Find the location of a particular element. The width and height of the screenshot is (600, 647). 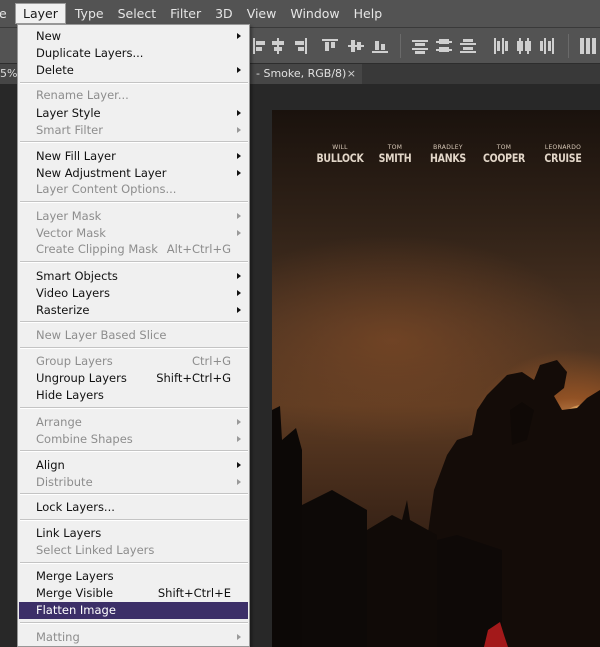

menu-item-label: Rasterize is located at coordinates (63, 310).